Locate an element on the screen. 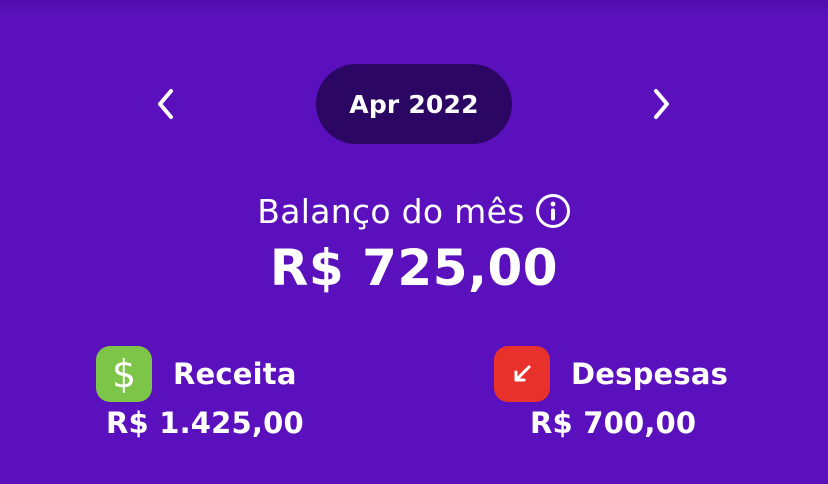 This screenshot has width=828, height=484. income-summary: $ Receita R$ 1.425,00 is located at coordinates (226, 396).